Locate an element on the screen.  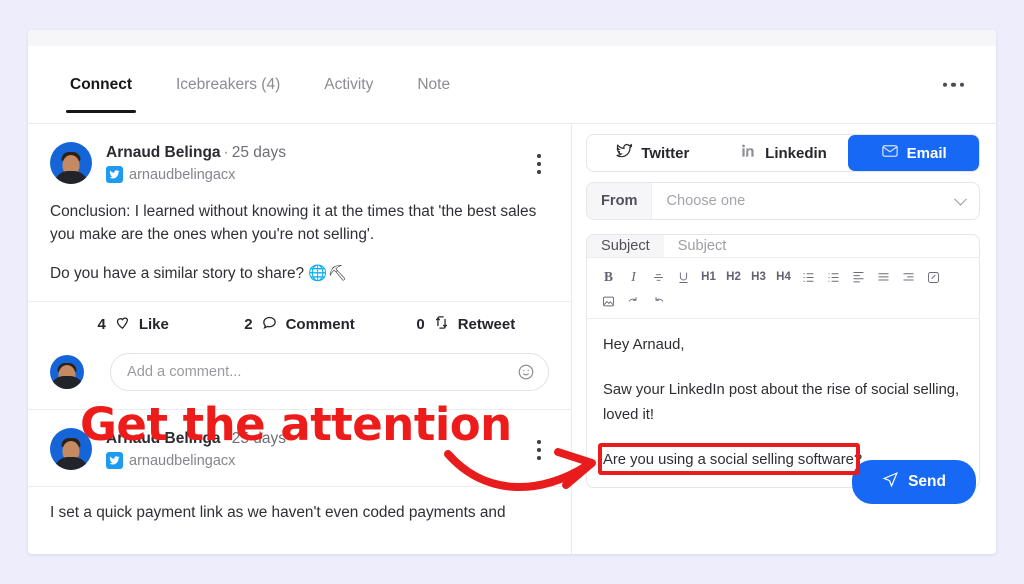
current-user-avatar is located at coordinates (67, 372).